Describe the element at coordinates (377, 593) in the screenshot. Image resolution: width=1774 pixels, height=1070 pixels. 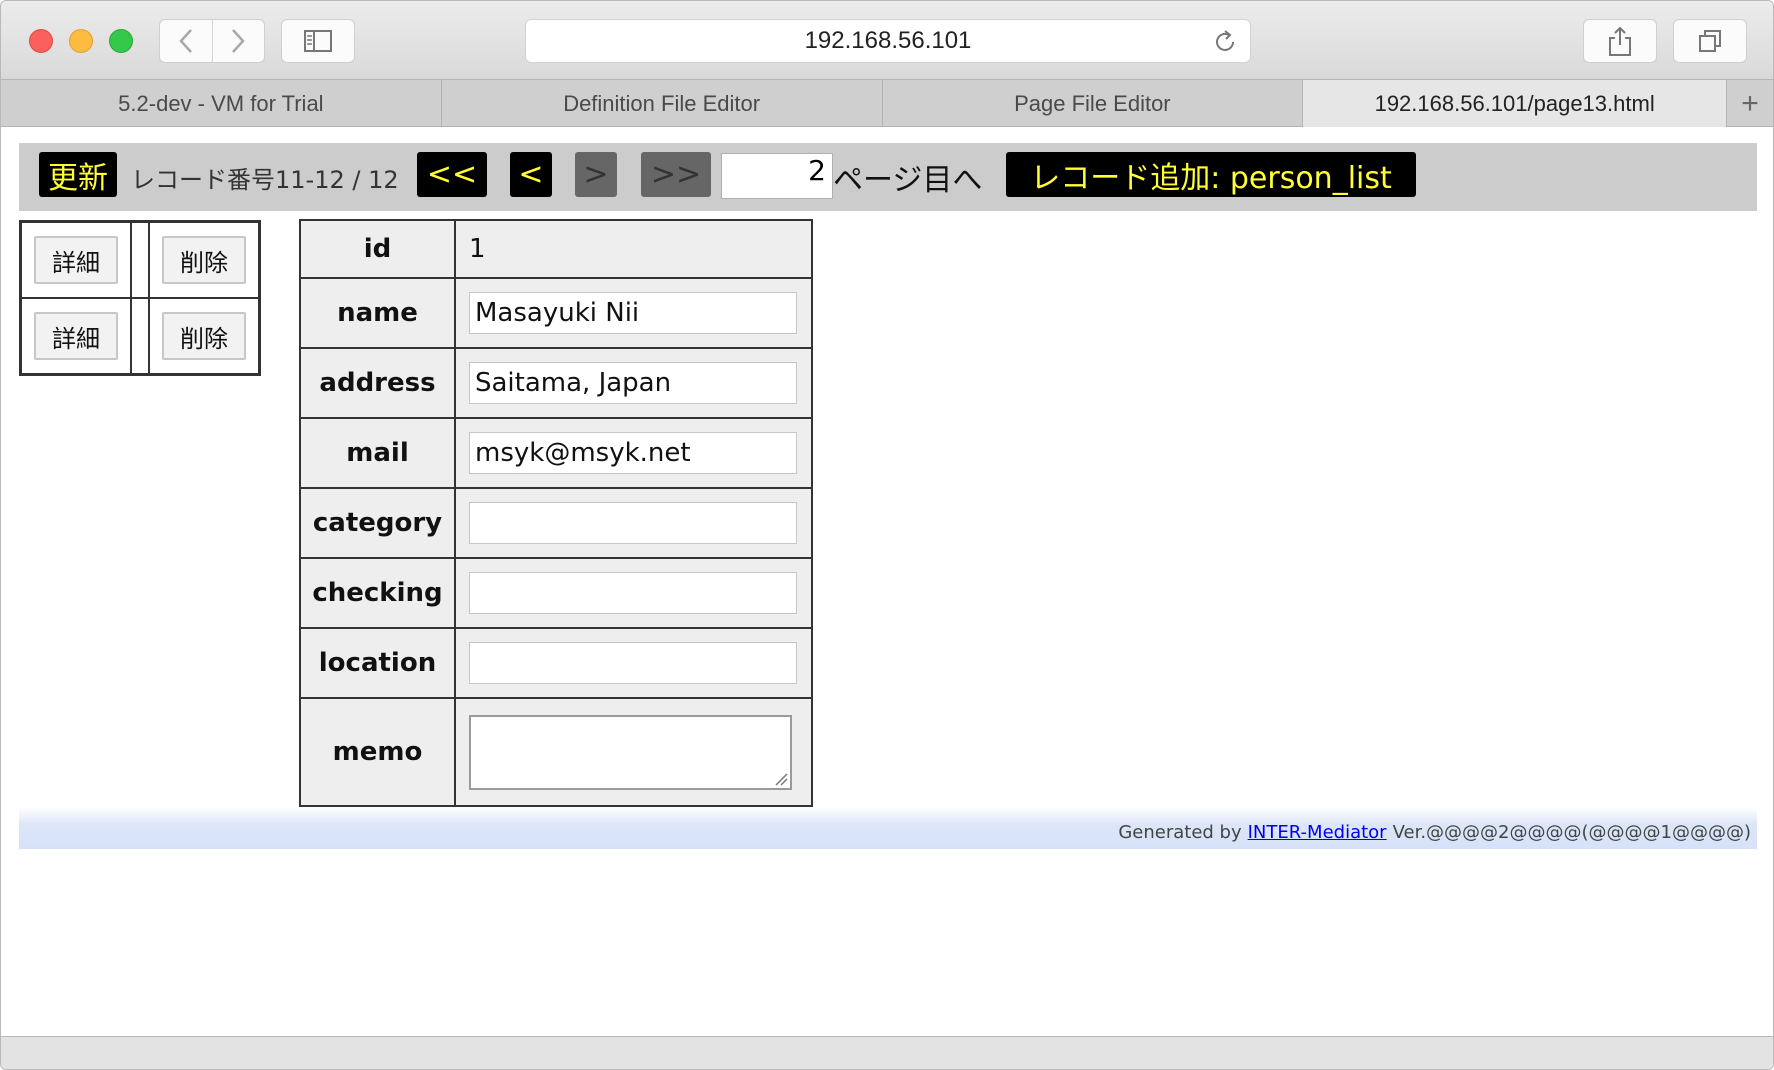
I see `field-label-checking: checking` at that location.